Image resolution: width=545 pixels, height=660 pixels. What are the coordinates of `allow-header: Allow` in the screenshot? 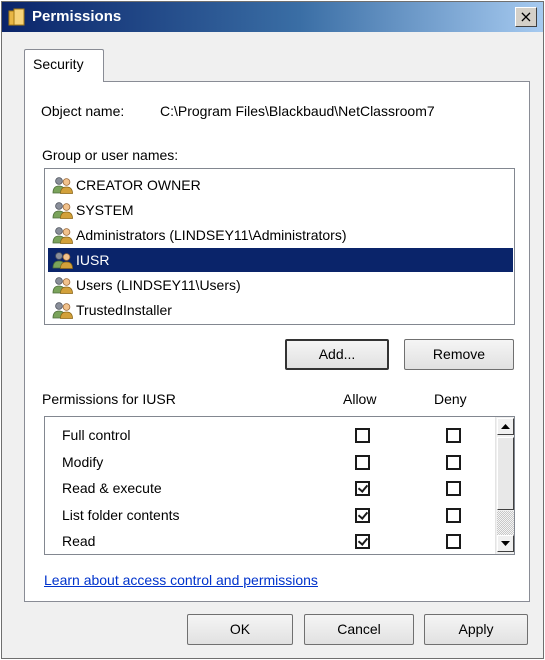 It's located at (360, 399).